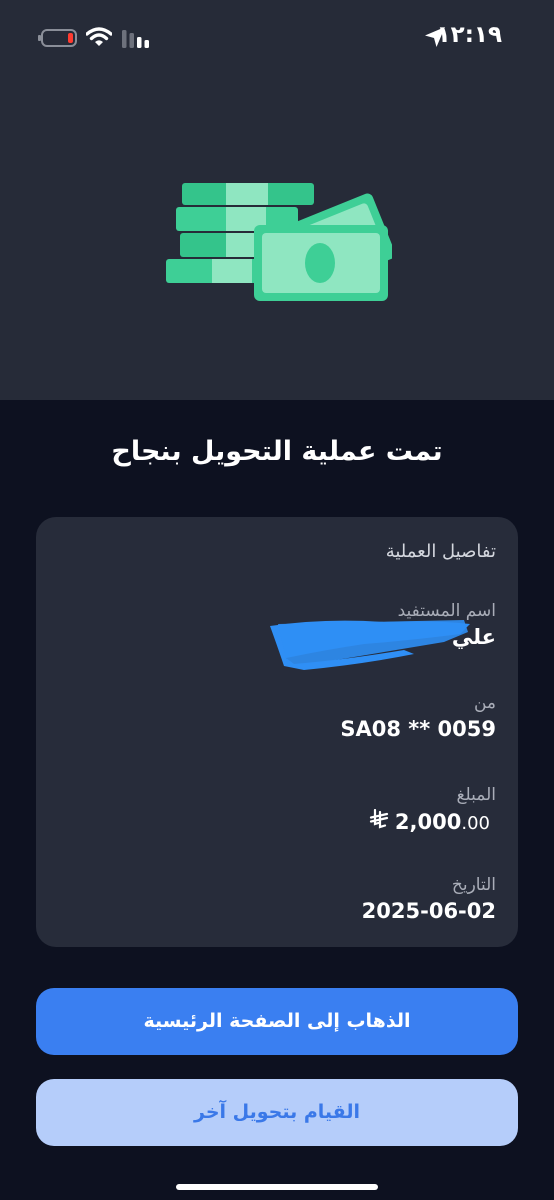 This screenshot has height=1200, width=554. What do you see at coordinates (379, 819) in the screenshot?
I see `saudi-riyal-icon` at bounding box center [379, 819].